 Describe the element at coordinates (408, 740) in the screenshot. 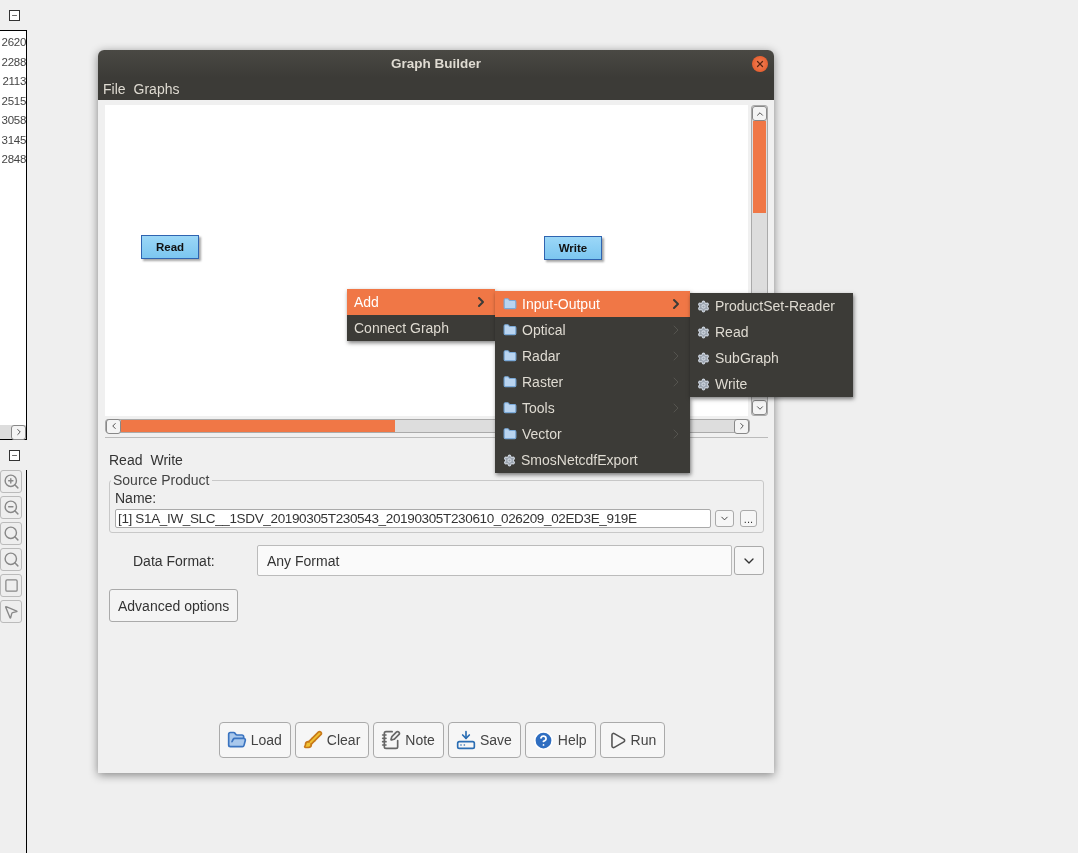

I see `note-button: Note` at that location.